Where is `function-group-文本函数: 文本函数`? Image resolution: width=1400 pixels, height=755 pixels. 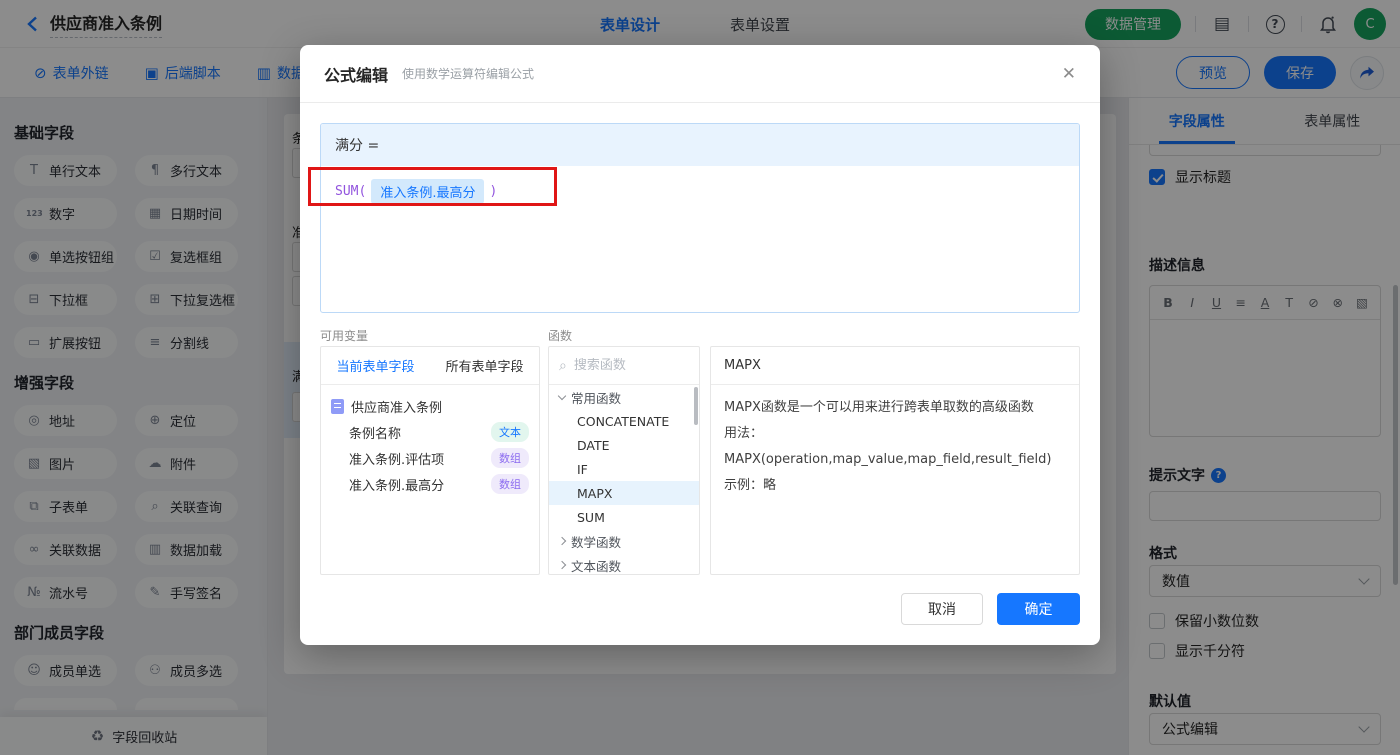 function-group-文本函数: 文本函数 is located at coordinates (624, 563).